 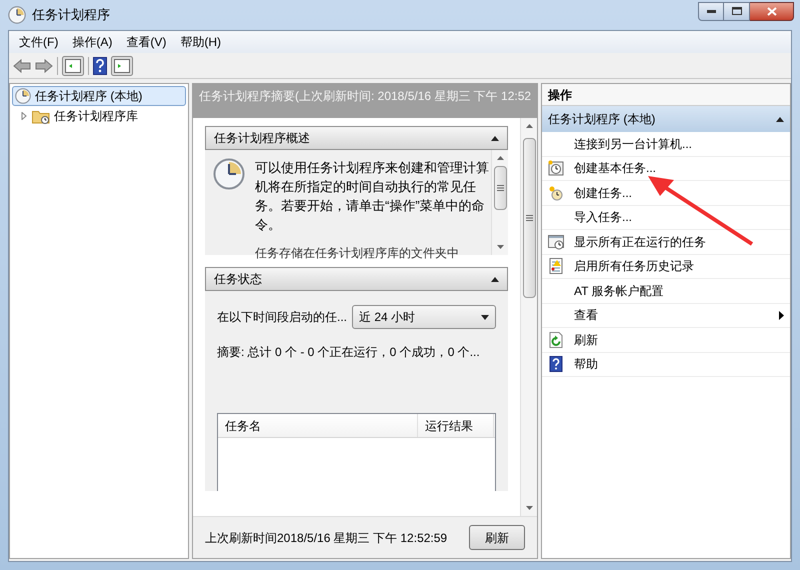 I want to click on maximize-icon, so click(x=737, y=11).